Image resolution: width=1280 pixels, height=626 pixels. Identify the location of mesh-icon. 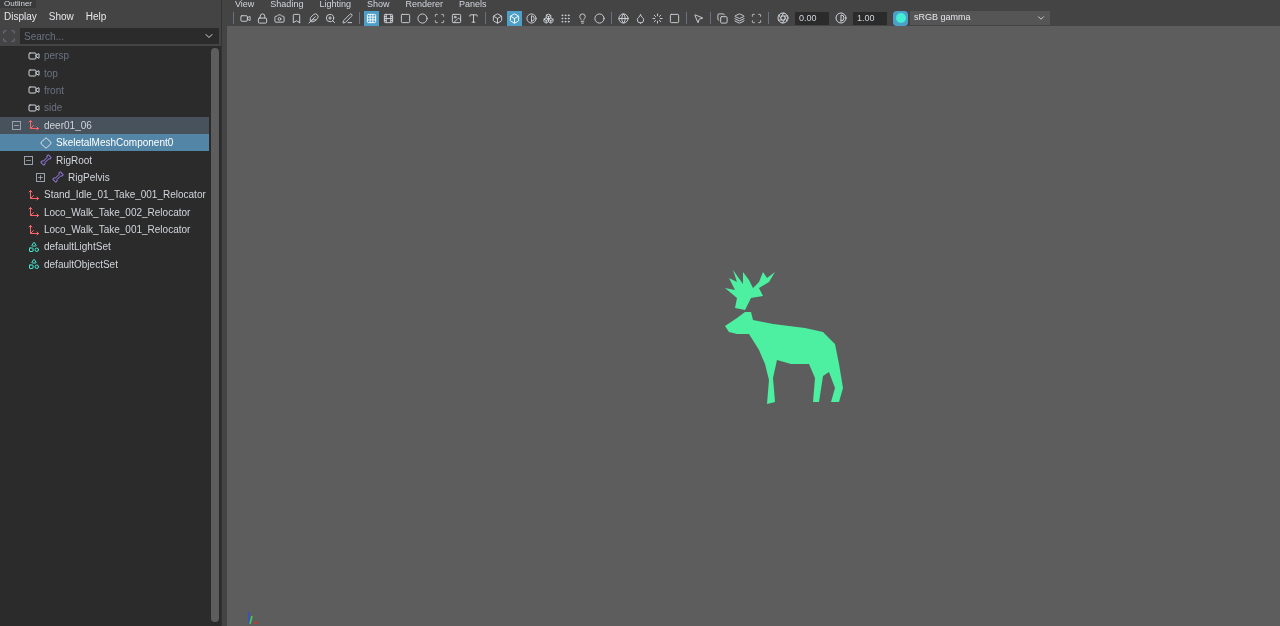
(46, 142).